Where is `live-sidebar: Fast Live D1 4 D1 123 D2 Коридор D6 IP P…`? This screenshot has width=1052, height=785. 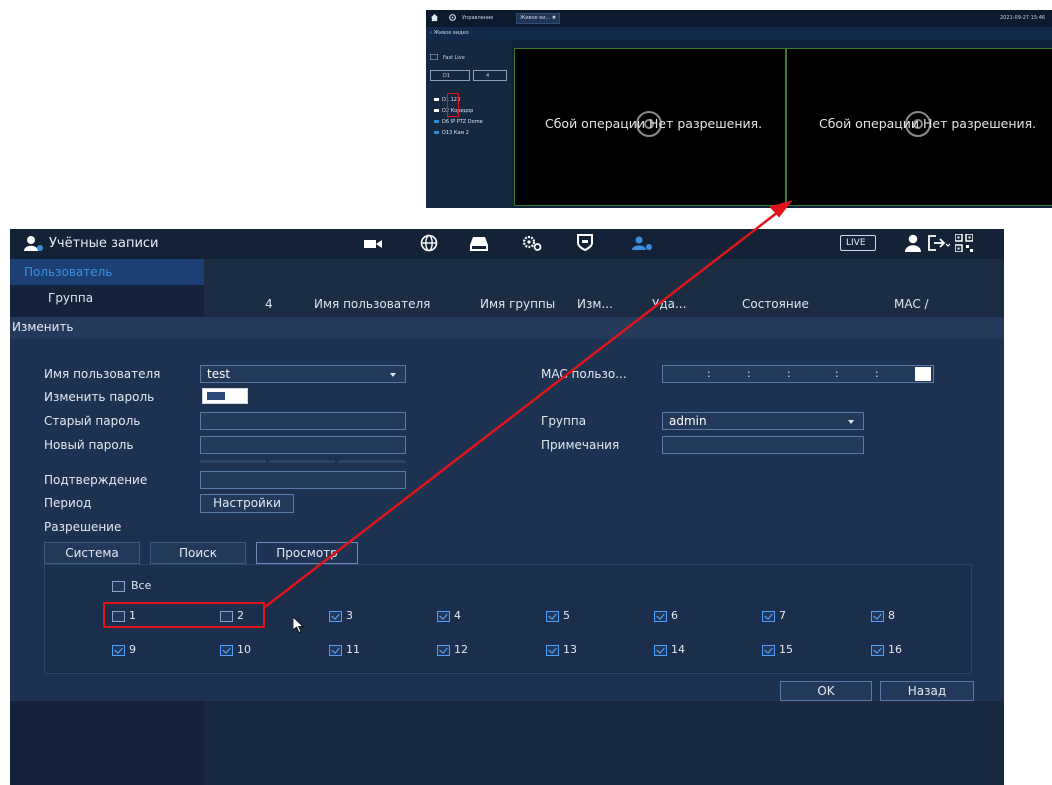
live-sidebar: Fast Live D1 4 D1 123 D2 Коридор D6 IP P… is located at coordinates (469, 124).